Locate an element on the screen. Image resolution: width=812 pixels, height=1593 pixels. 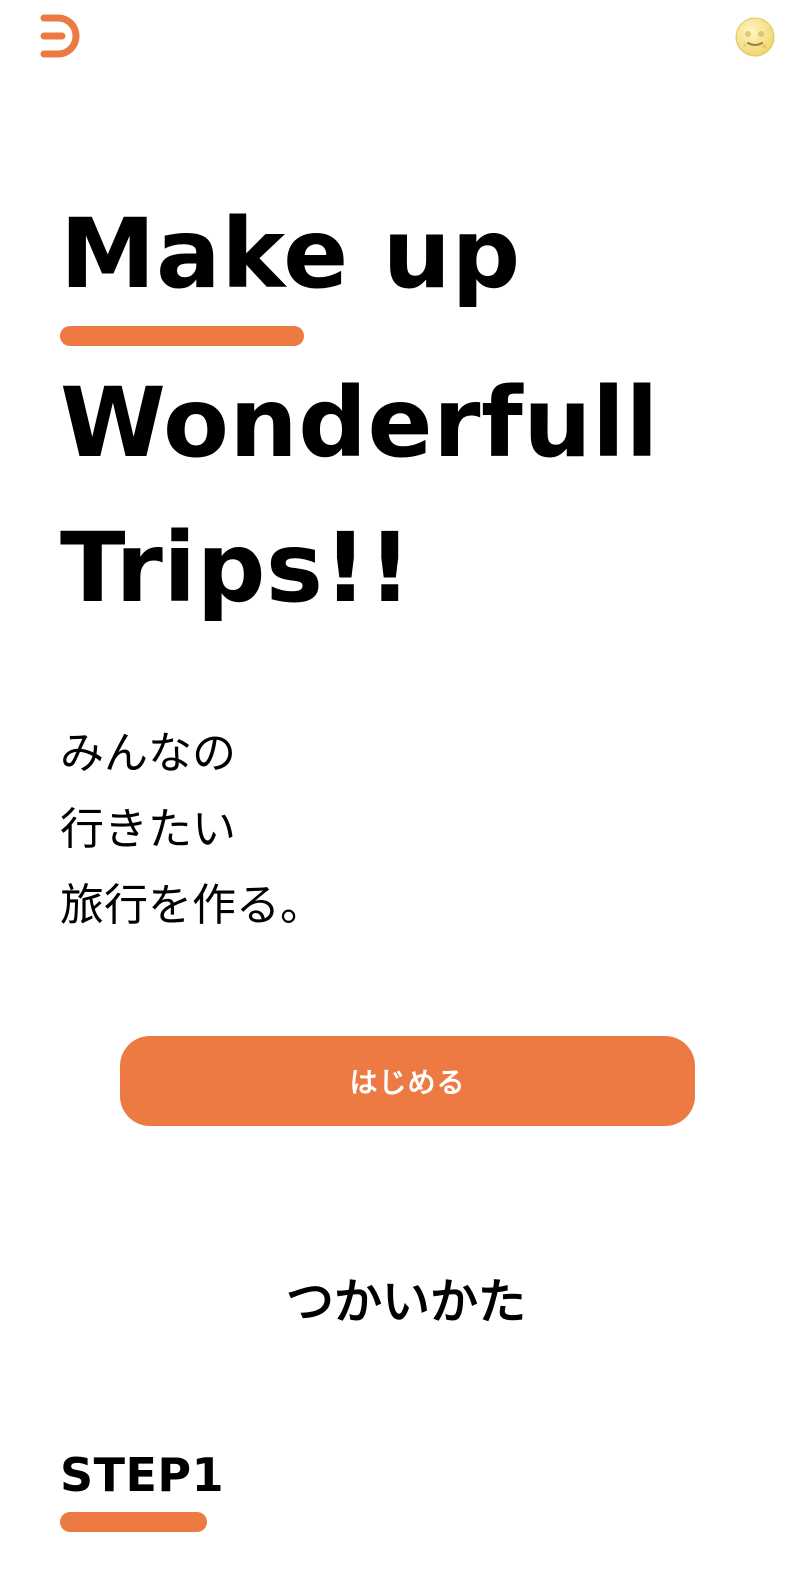
hero-line-3: Trips!! is located at coordinates (236, 568).